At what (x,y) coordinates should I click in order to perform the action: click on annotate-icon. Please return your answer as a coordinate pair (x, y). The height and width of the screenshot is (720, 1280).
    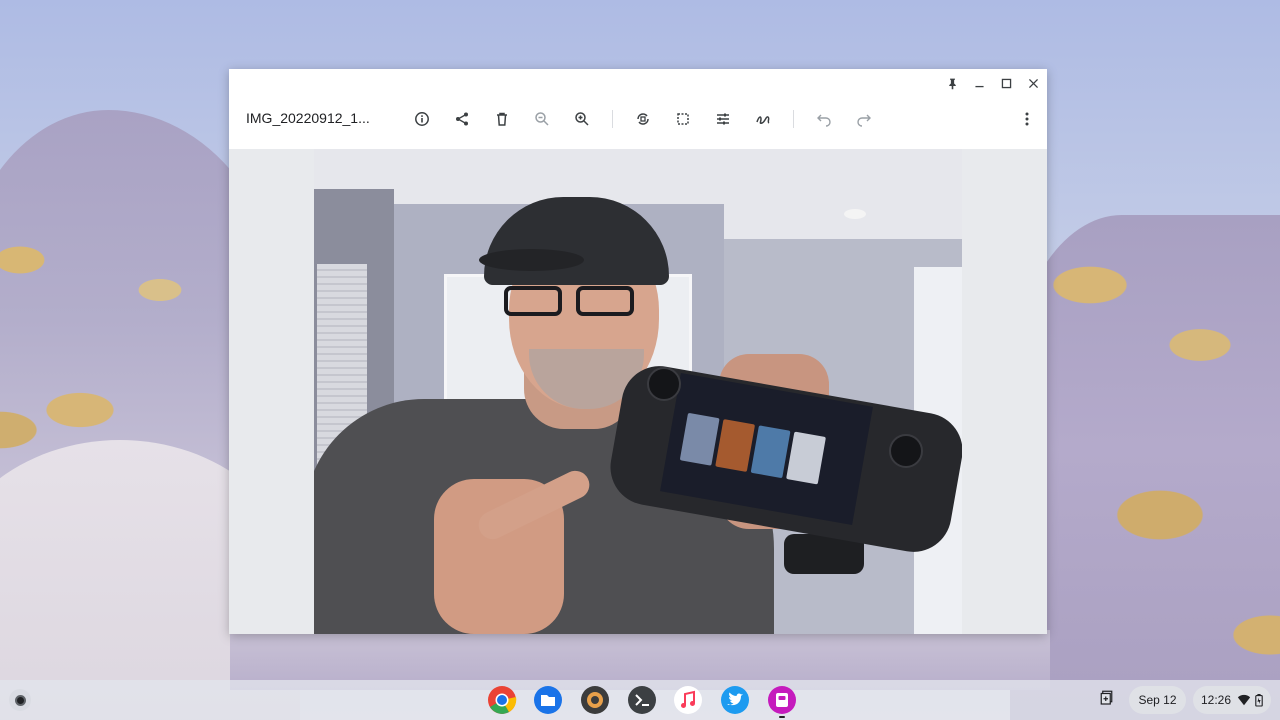
    Looking at the image, I should click on (763, 119).